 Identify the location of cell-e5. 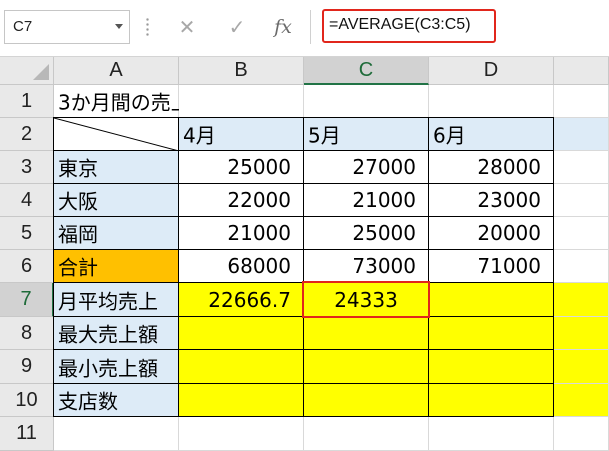
(581, 233).